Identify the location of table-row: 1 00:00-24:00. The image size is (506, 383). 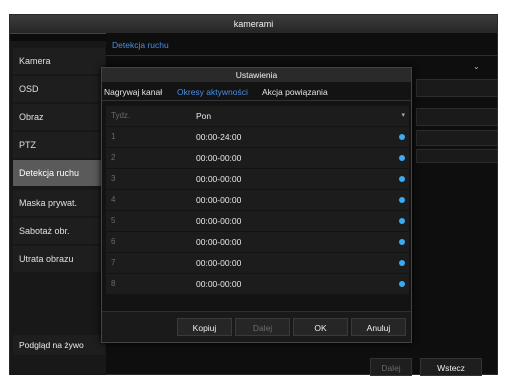
(257, 137).